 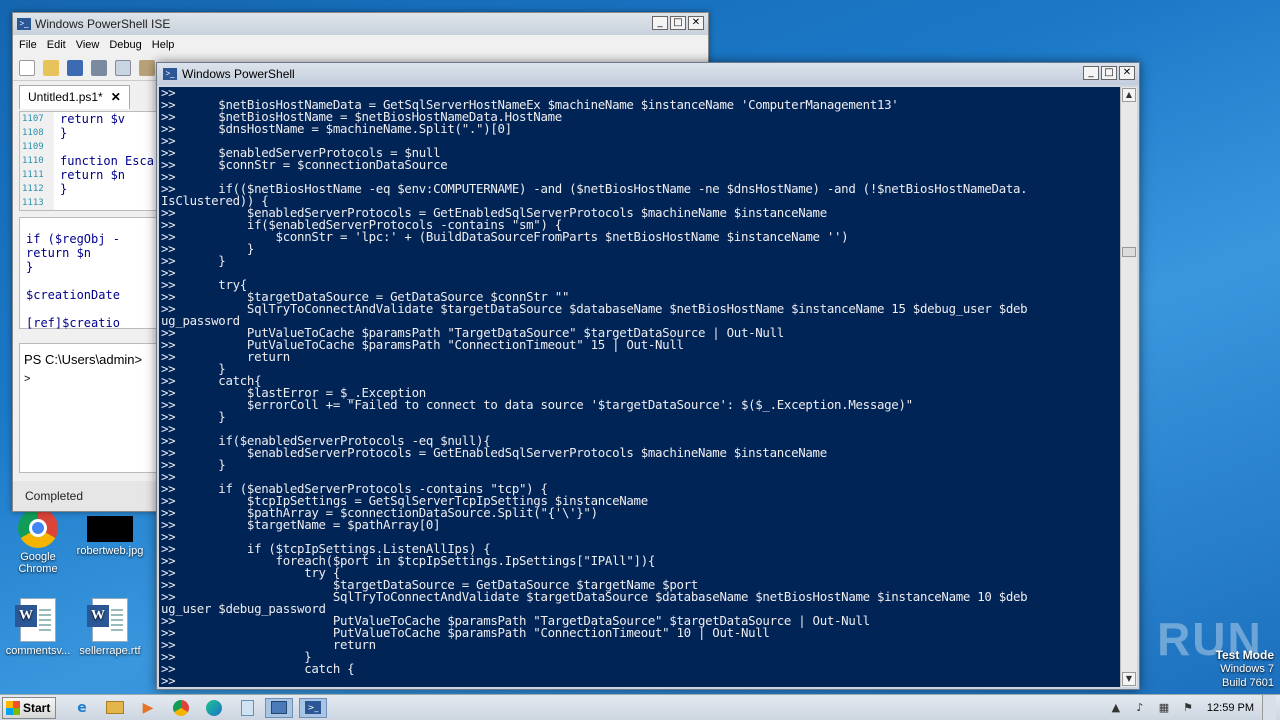 I want to click on code-text: function Esca, so click(x=107, y=161).